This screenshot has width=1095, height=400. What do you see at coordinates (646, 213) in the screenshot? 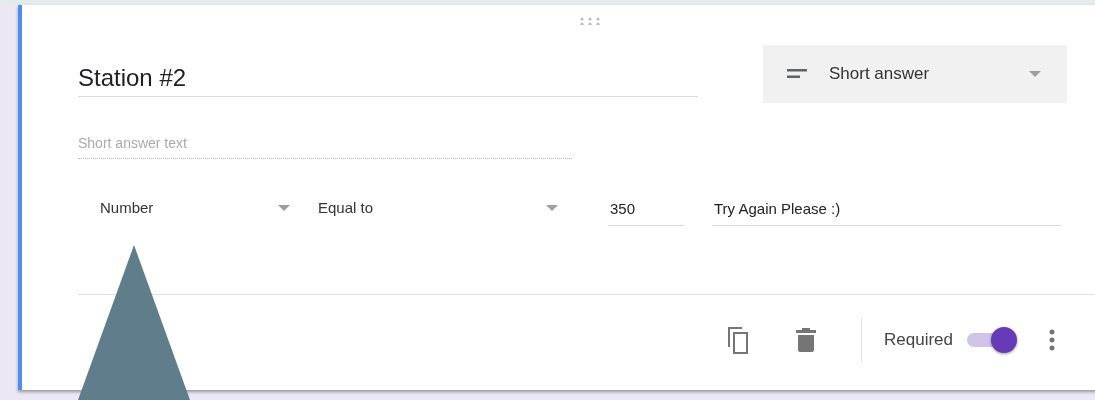
I see `number-field: 350` at bounding box center [646, 213].